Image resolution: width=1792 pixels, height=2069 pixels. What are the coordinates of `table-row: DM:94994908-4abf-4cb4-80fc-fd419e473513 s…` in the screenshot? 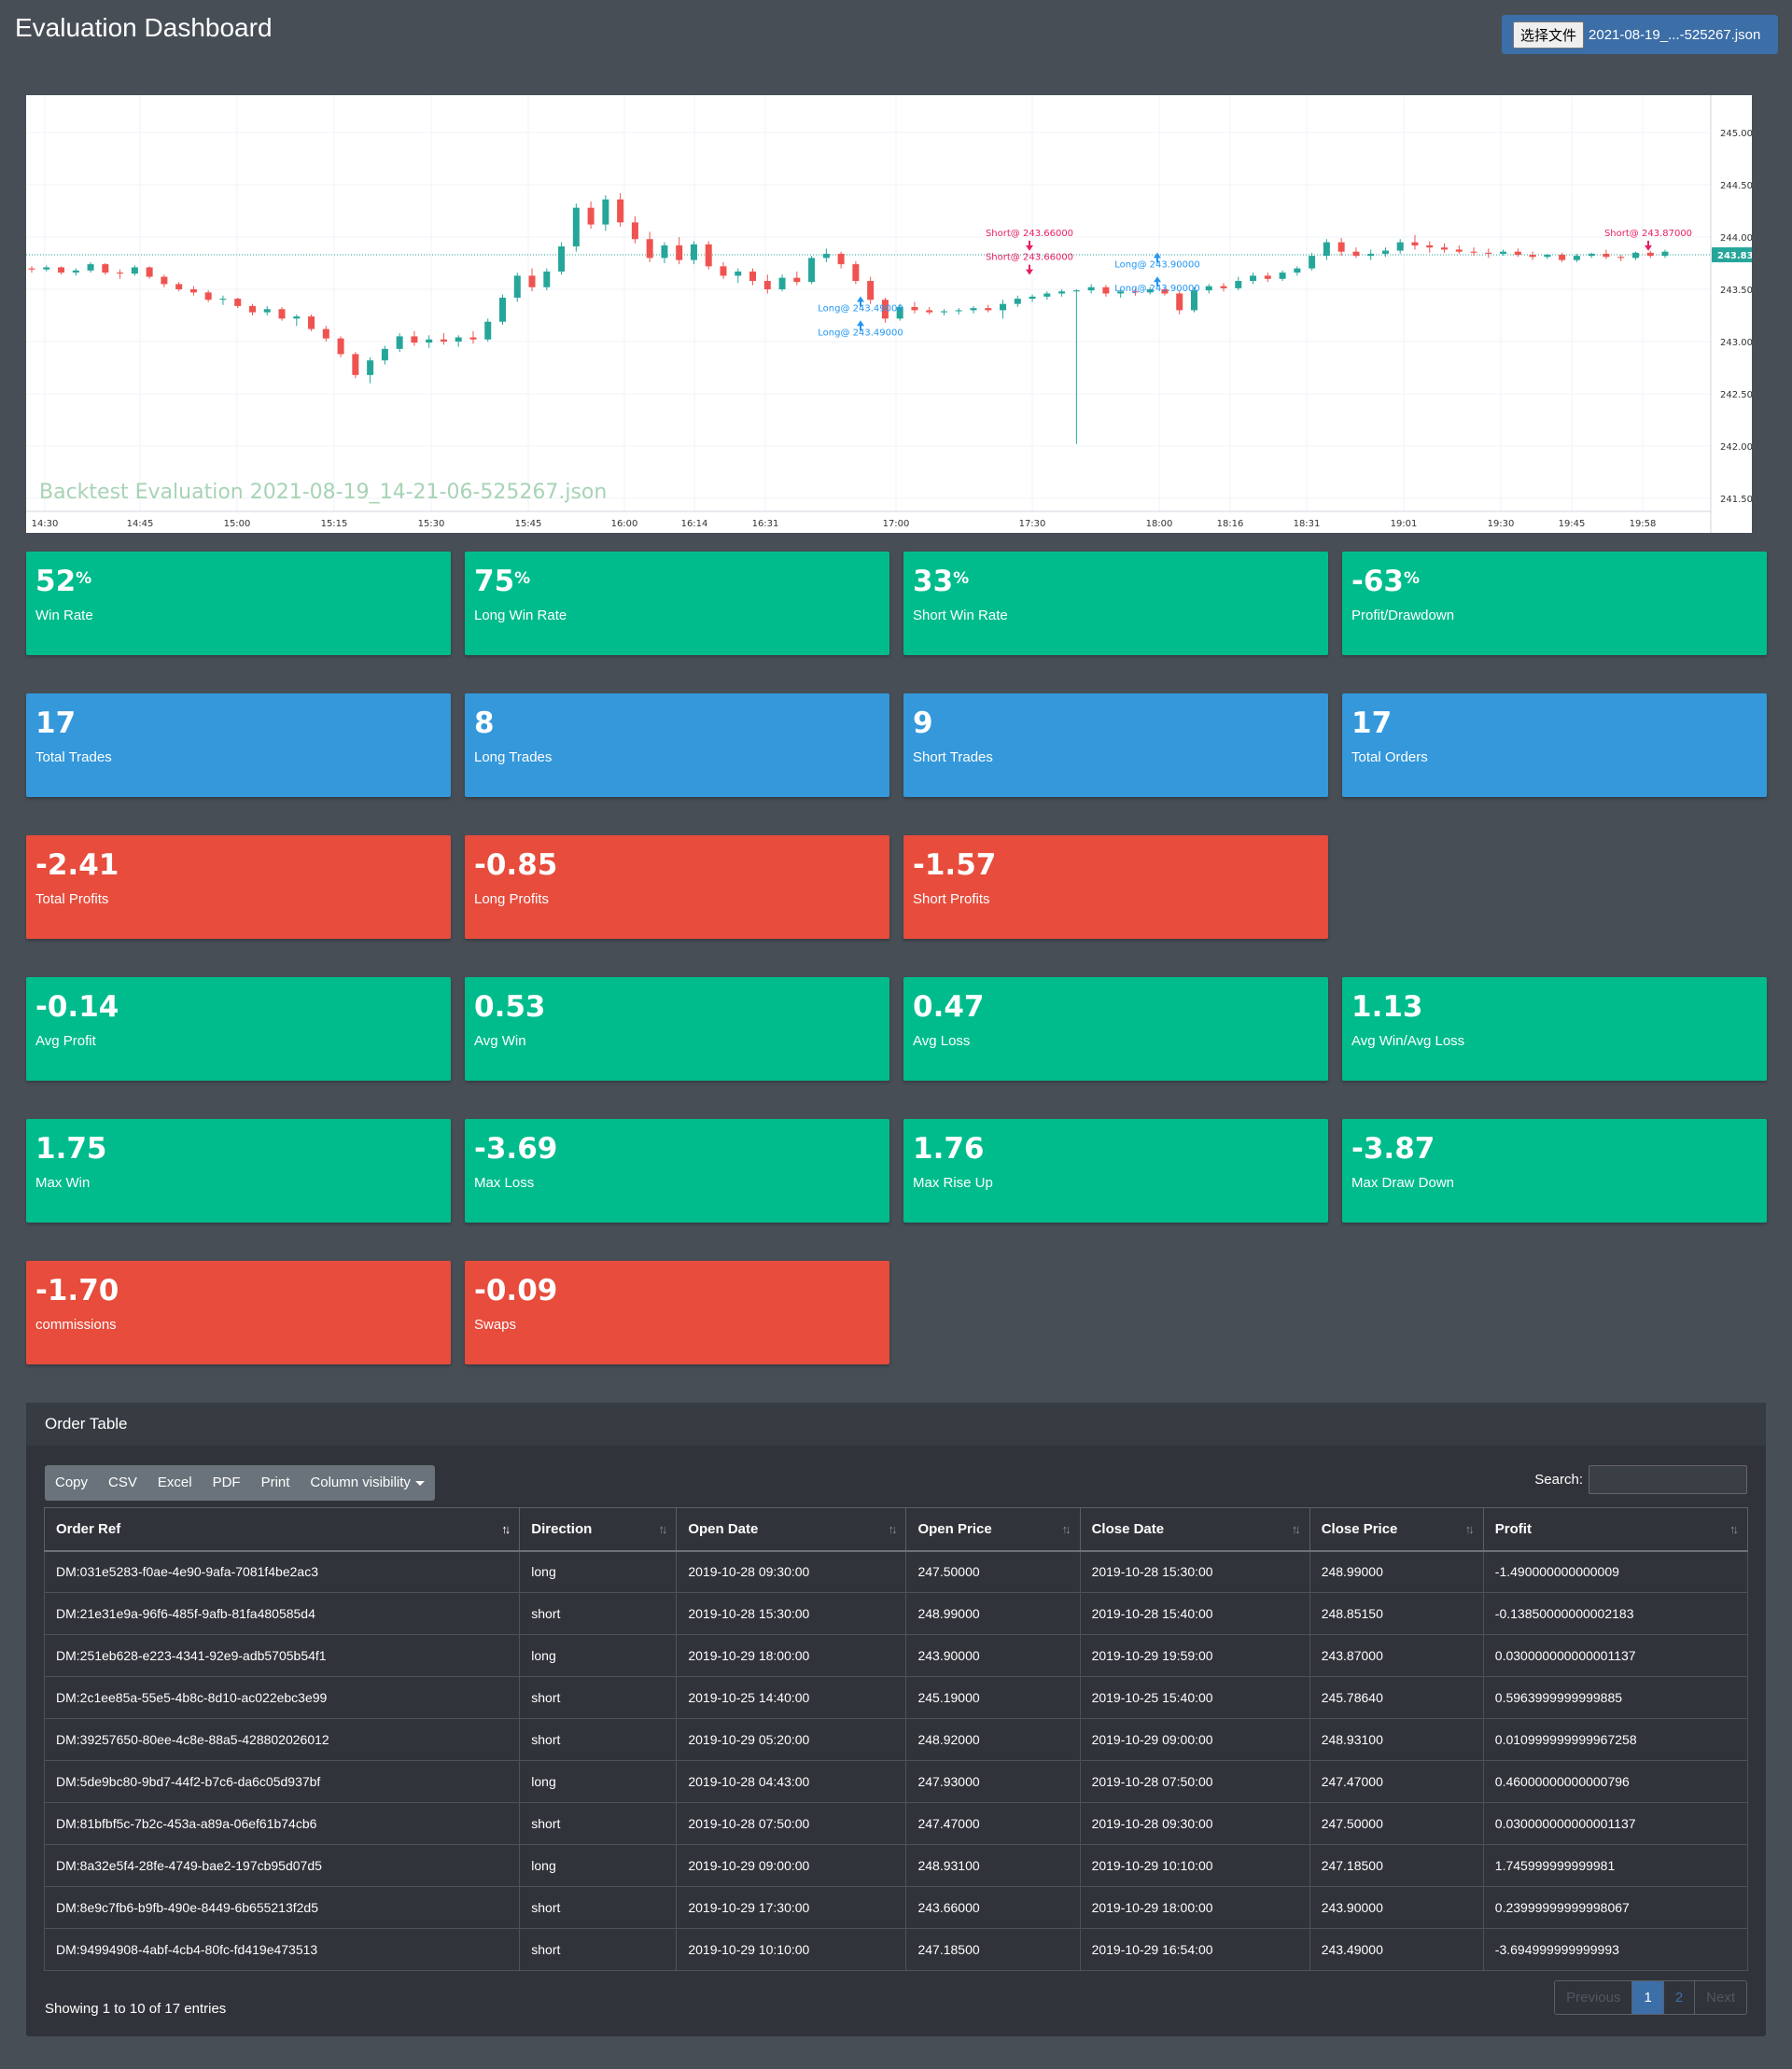 It's located at (896, 1949).